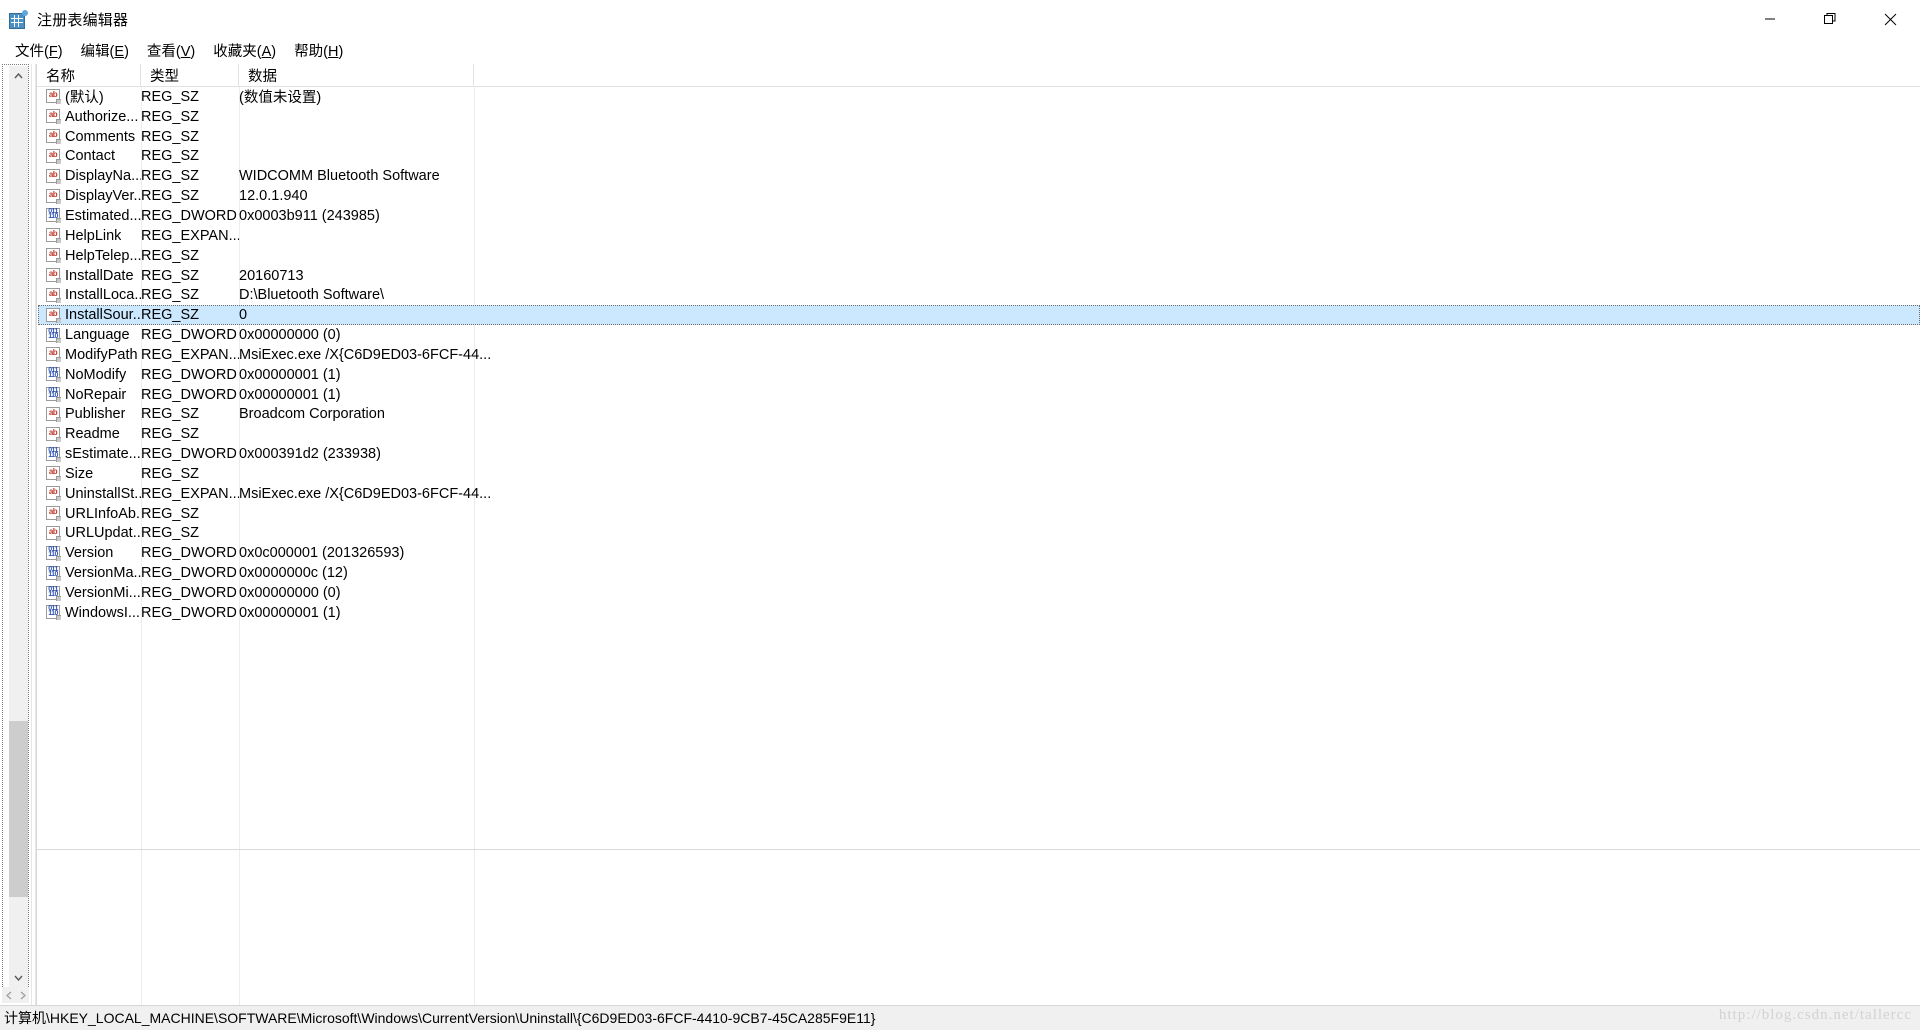  I want to click on value-name-label: Version, so click(89, 553).